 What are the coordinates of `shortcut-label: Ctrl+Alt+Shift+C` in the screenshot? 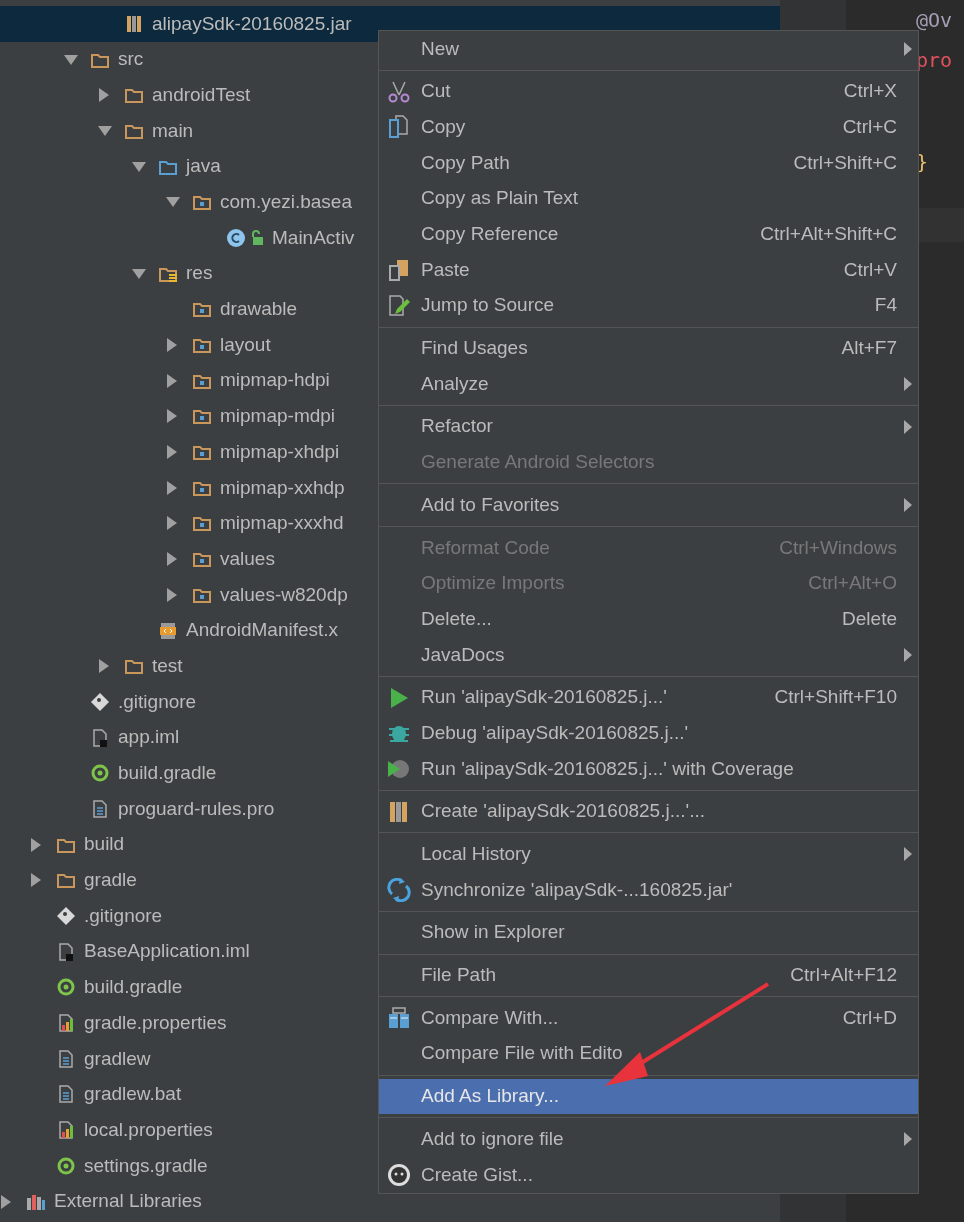 It's located at (828, 234).